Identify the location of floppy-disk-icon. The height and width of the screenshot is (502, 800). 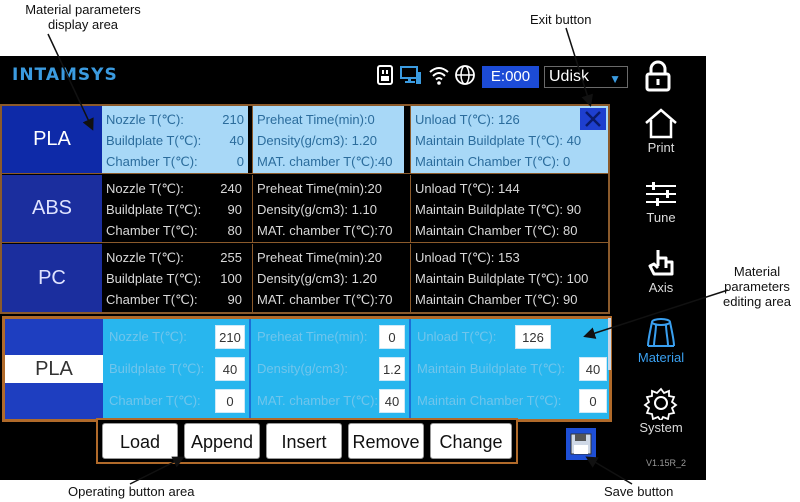
(581, 444).